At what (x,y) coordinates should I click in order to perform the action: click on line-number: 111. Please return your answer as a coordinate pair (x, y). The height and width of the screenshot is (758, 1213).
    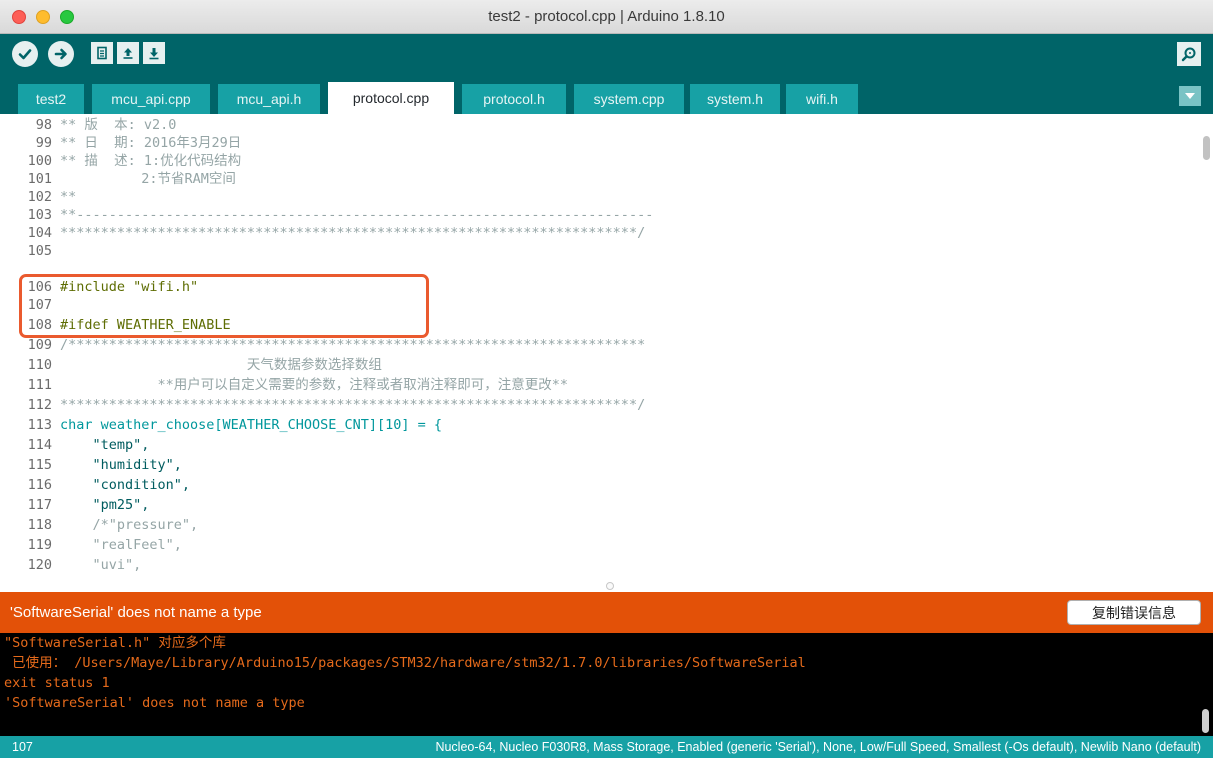
    Looking at the image, I should click on (39, 385).